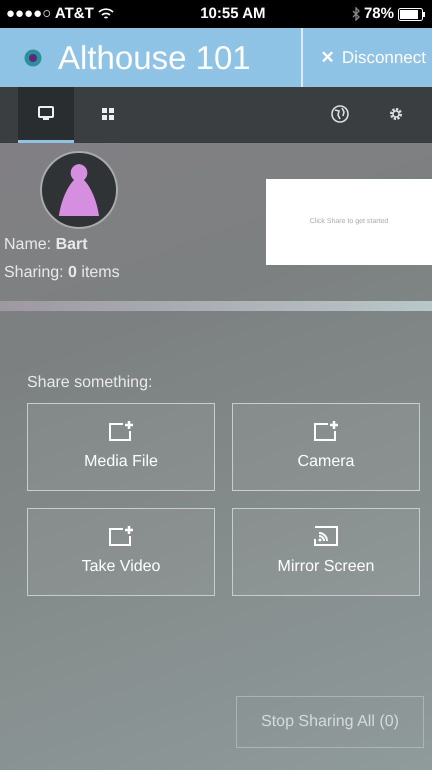 The width and height of the screenshot is (432, 770). What do you see at coordinates (121, 447) in the screenshot?
I see `share-tile: Media File` at bounding box center [121, 447].